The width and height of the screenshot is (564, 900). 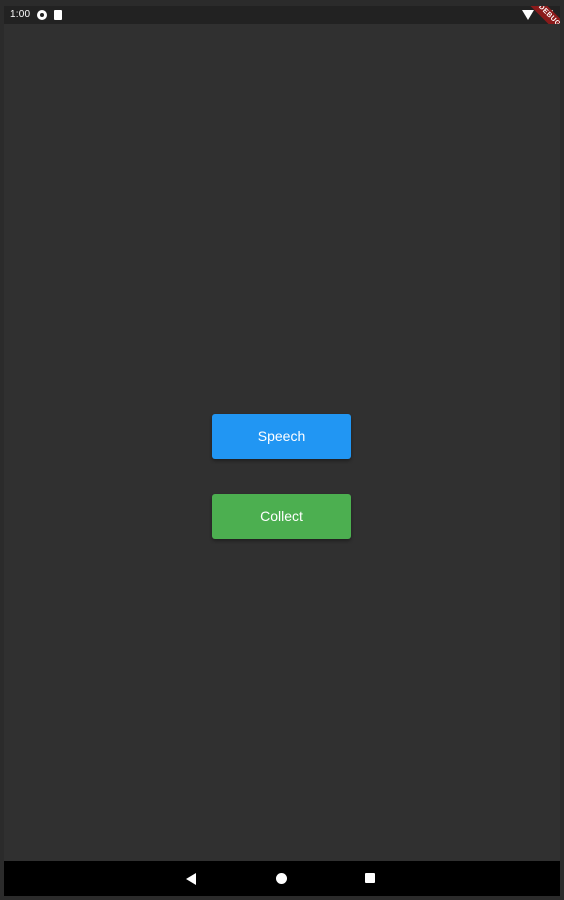 I want to click on home-icon, so click(x=281, y=878).